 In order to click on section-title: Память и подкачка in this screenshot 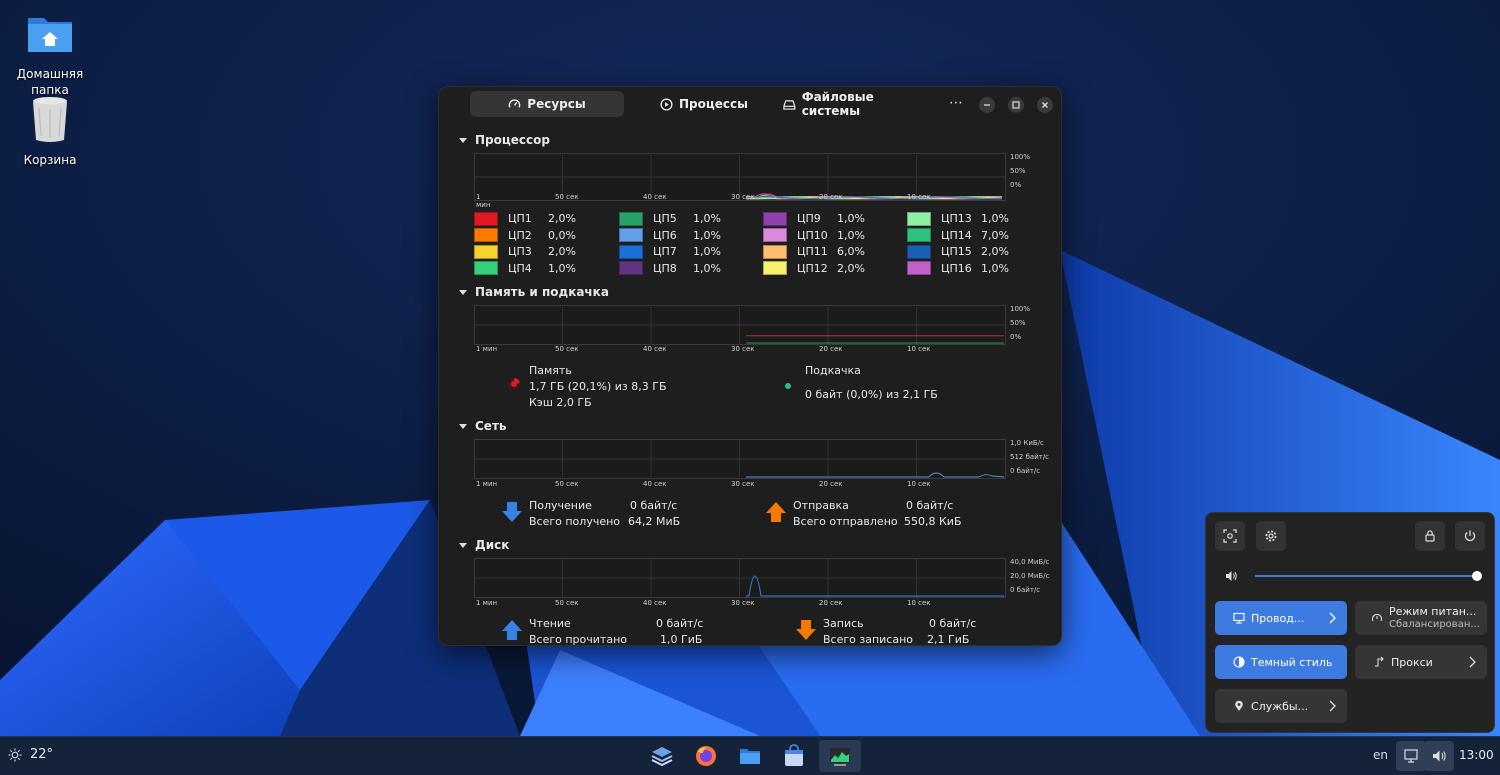, I will do `click(542, 292)`.